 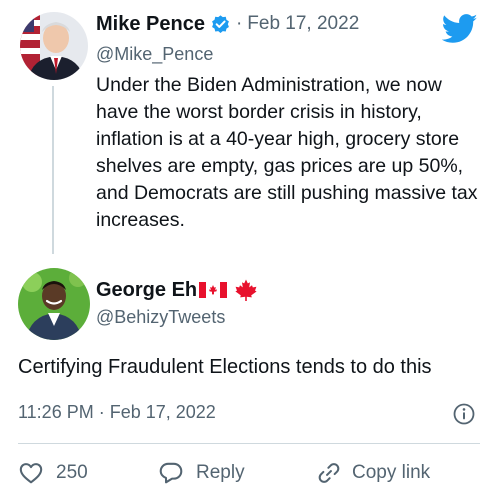 I want to click on mike-pence-avatar, so click(x=54, y=46).